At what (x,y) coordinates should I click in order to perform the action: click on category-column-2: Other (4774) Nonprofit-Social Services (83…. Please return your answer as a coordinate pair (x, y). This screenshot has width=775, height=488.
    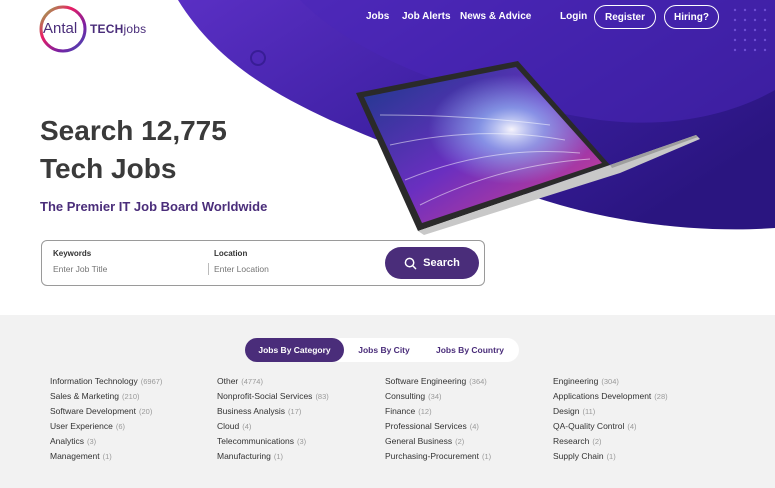
    Looking at the image, I should click on (273, 421).